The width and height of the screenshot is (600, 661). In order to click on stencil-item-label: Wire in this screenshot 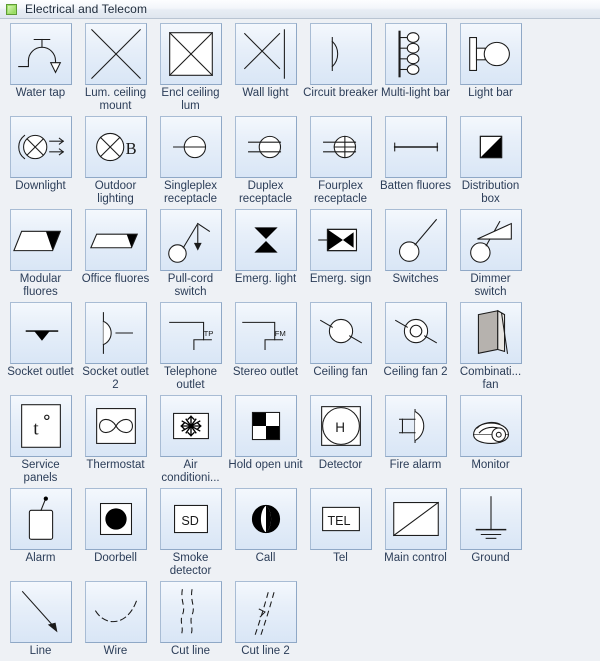, I will do `click(115, 651)`.